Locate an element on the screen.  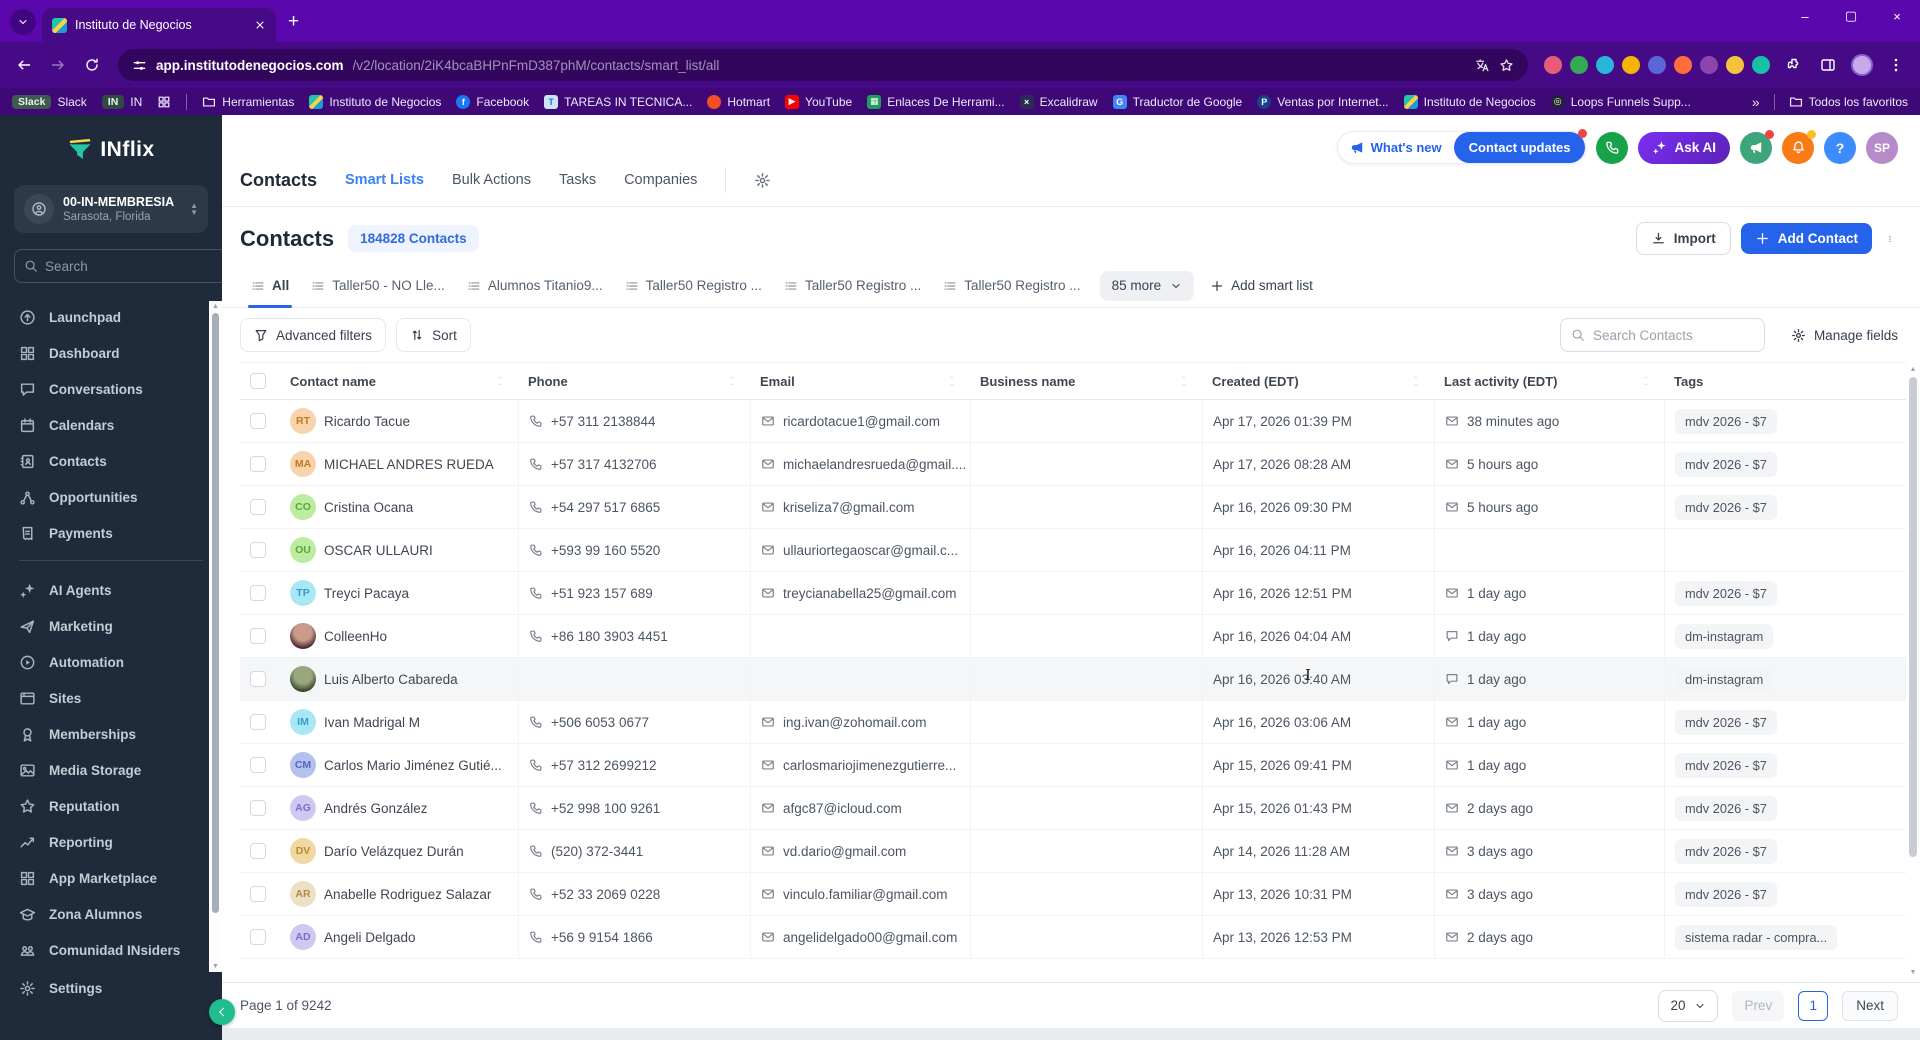
sidebar-item-calendars: Calendars is located at coordinates (111, 425).